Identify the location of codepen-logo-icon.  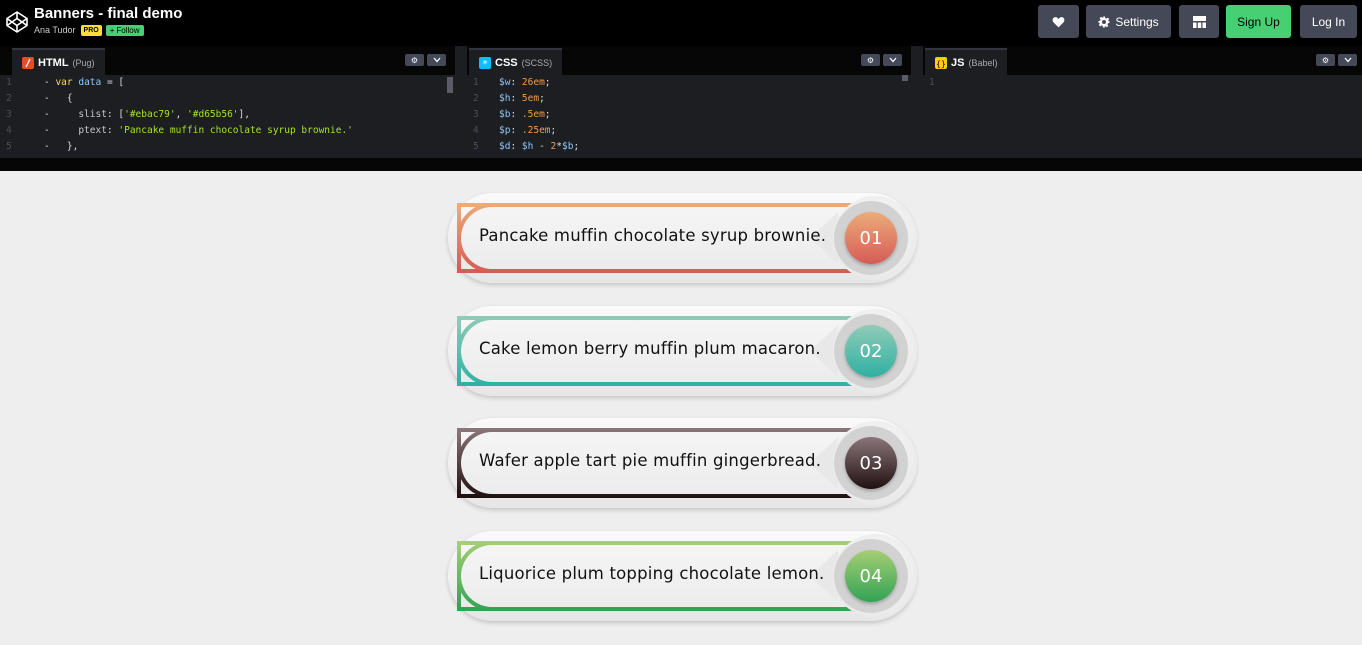
(17, 22).